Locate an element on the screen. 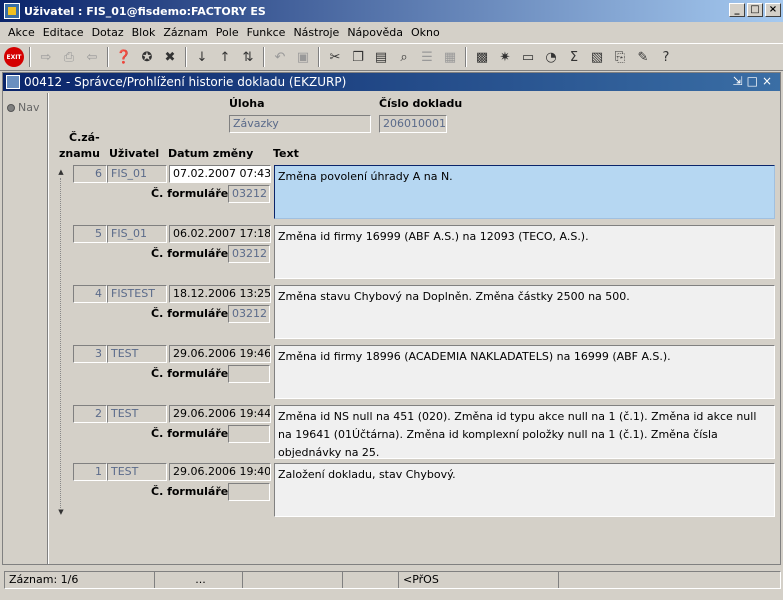 This screenshot has width=783, height=600. table-icon: ▦ is located at coordinates (450, 57).